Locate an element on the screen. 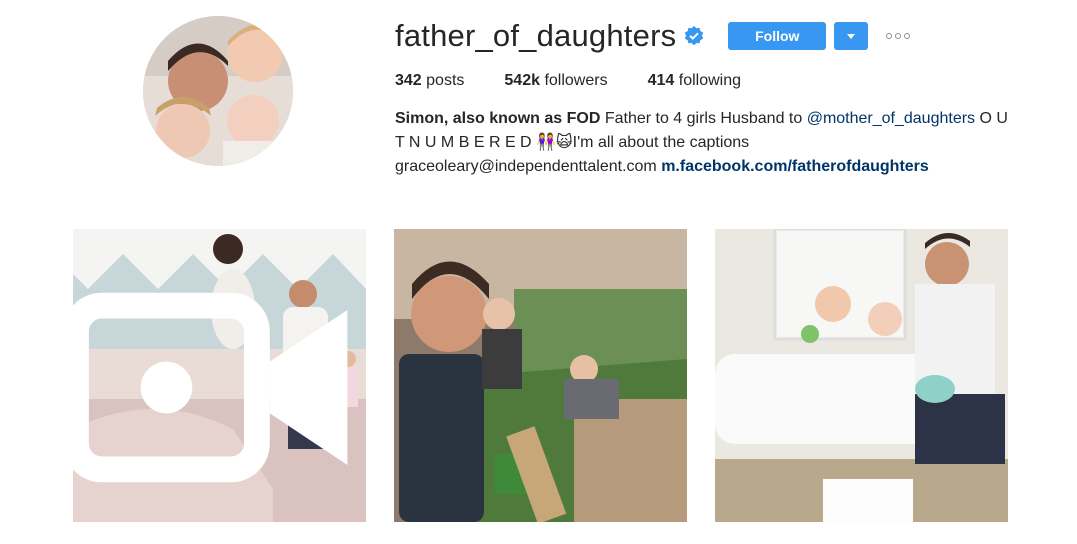 Image resolution: width=1077 pixels, height=544 pixels. video-camera-icon is located at coordinates (210, 387).